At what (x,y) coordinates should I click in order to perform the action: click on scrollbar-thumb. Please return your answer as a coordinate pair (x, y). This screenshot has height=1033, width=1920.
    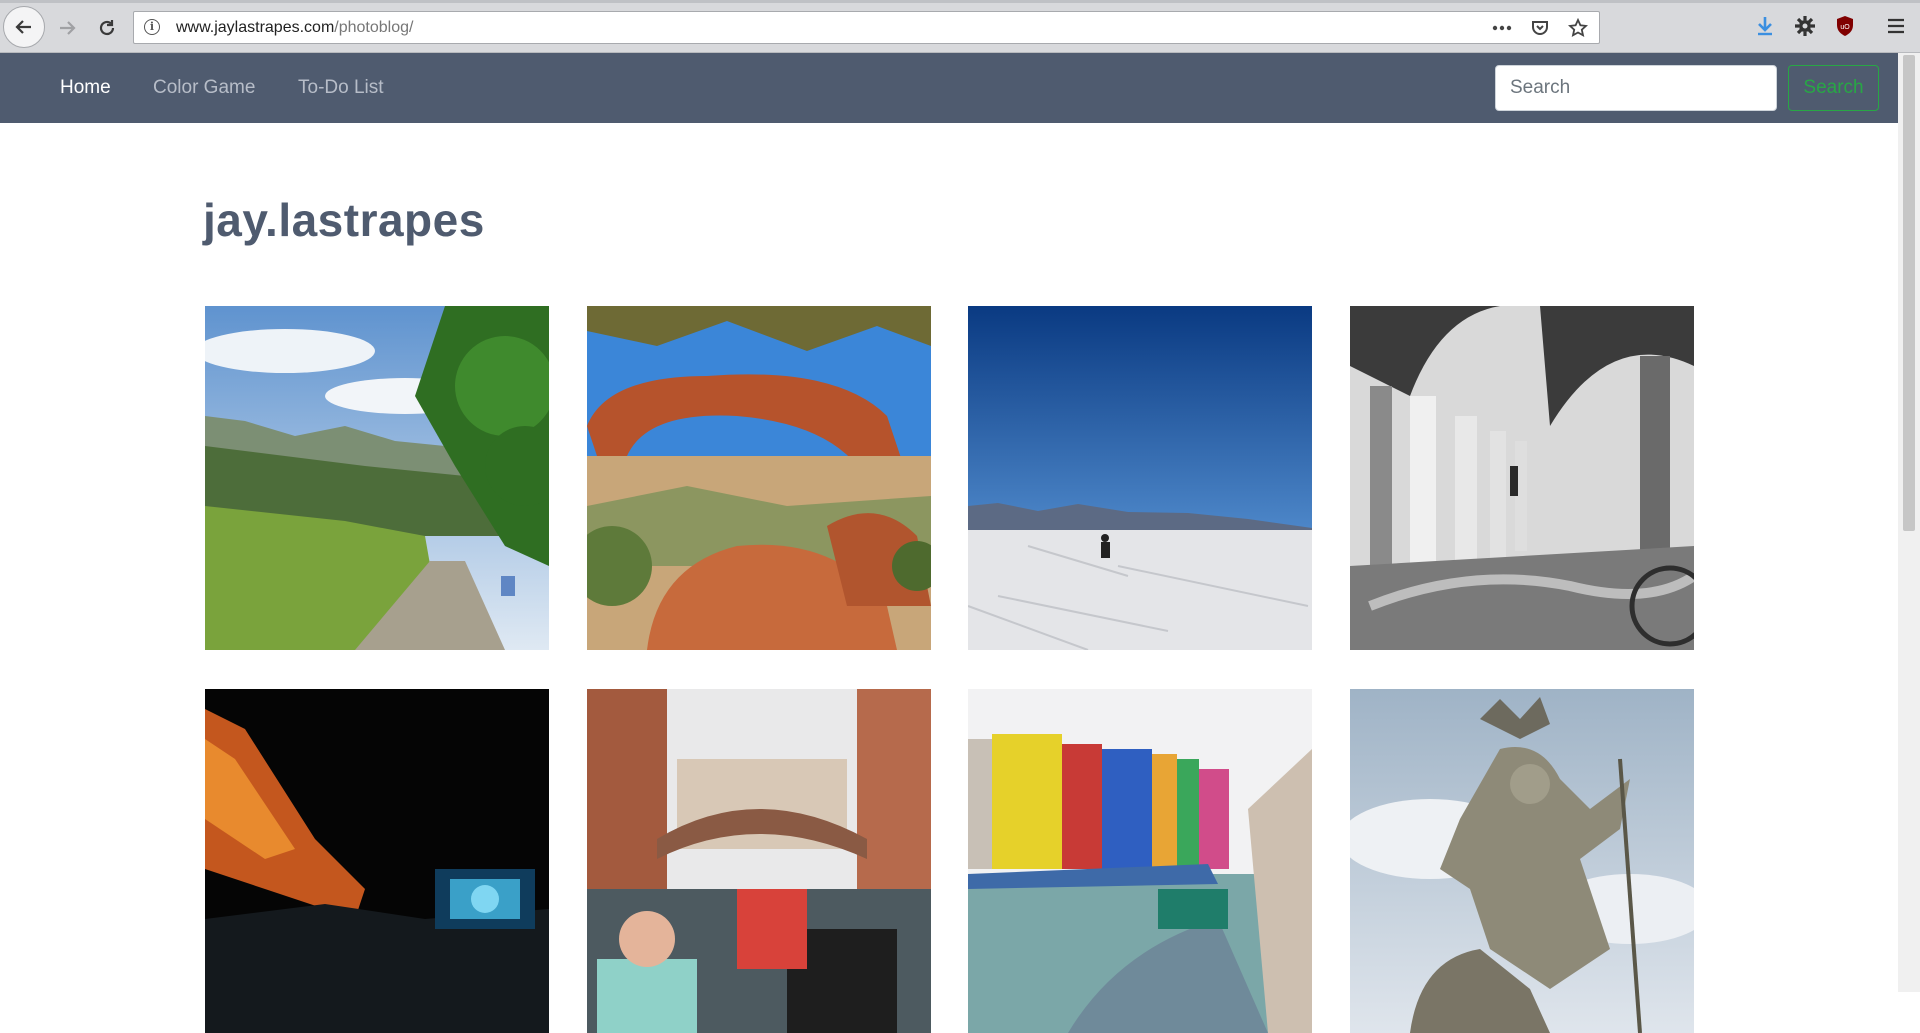
    Looking at the image, I should click on (1909, 293).